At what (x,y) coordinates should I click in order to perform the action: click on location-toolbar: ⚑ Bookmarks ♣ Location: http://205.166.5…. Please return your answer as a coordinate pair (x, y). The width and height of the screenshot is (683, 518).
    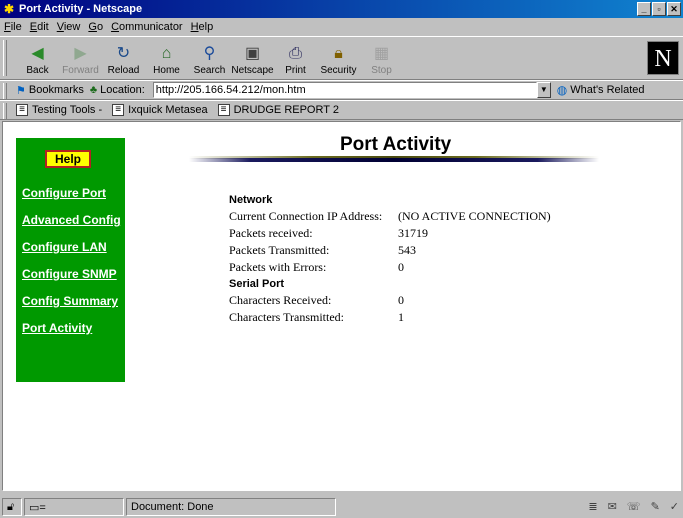
    Looking at the image, I should click on (341, 90).